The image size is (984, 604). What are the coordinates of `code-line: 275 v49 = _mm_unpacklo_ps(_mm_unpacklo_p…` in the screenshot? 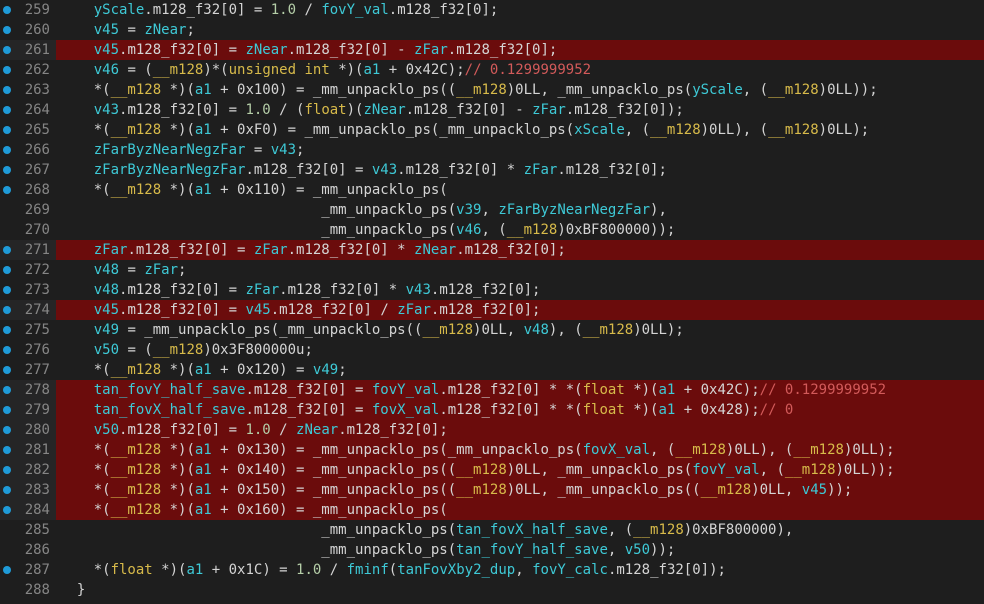 It's located at (492, 330).